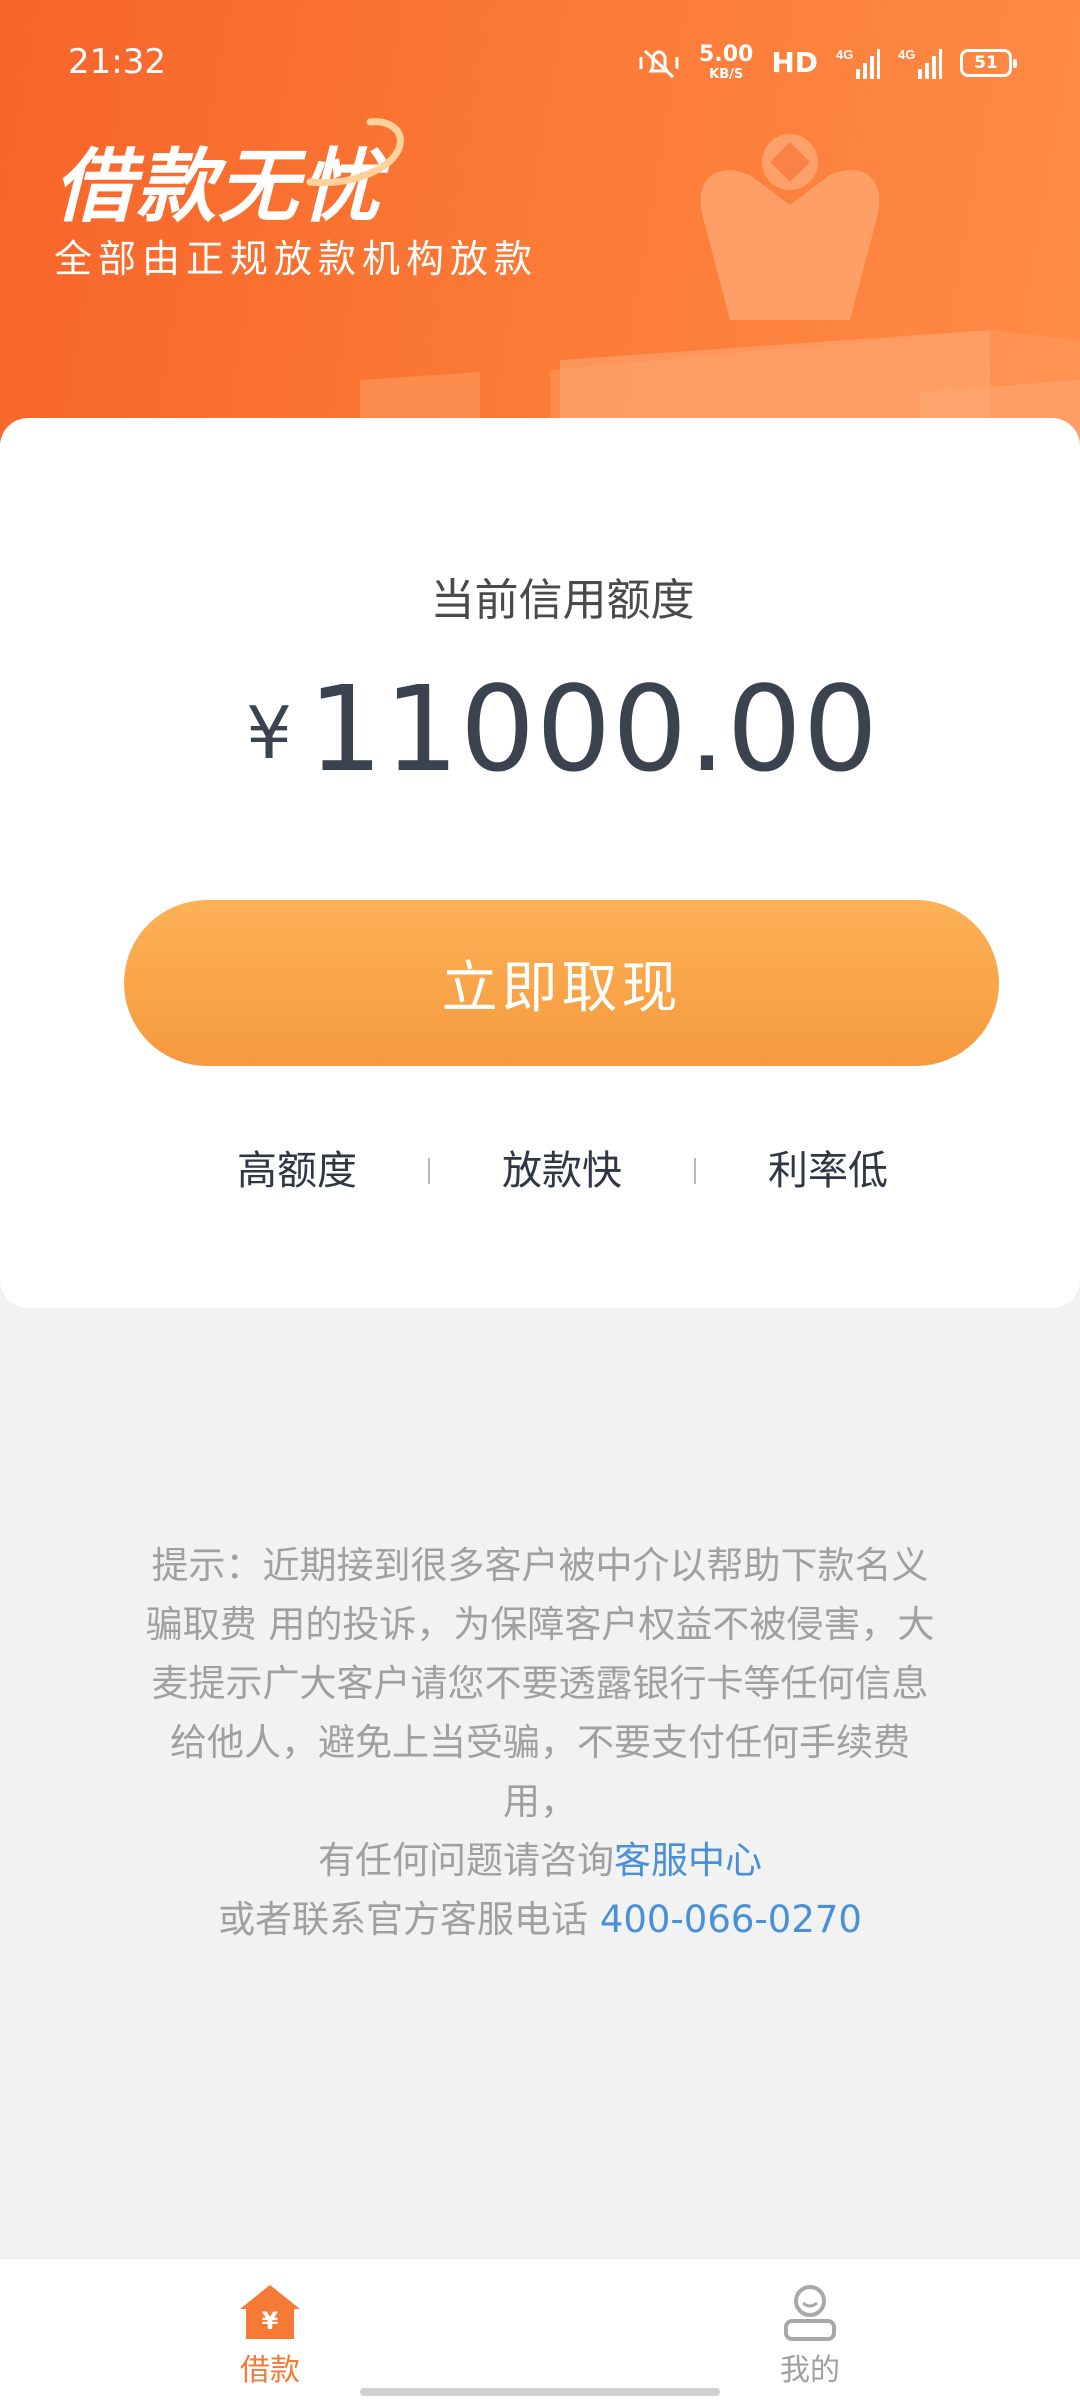 The width and height of the screenshot is (1080, 2400). Describe the element at coordinates (296, 259) in the screenshot. I see `brand-subtitle: 全部由正规放款机构放款` at that location.